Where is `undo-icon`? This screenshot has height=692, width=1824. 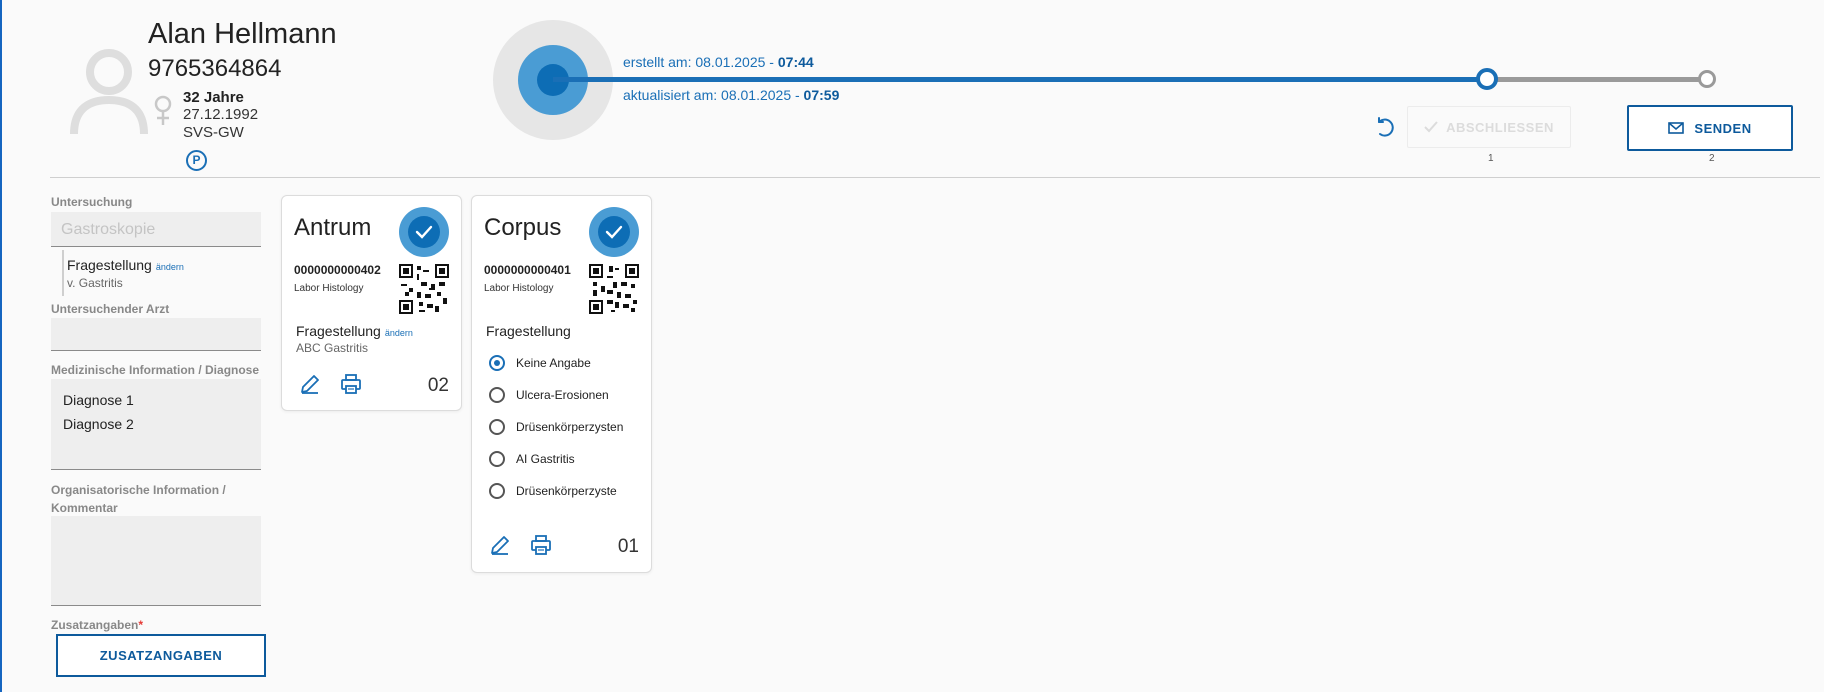 undo-icon is located at coordinates (1384, 127).